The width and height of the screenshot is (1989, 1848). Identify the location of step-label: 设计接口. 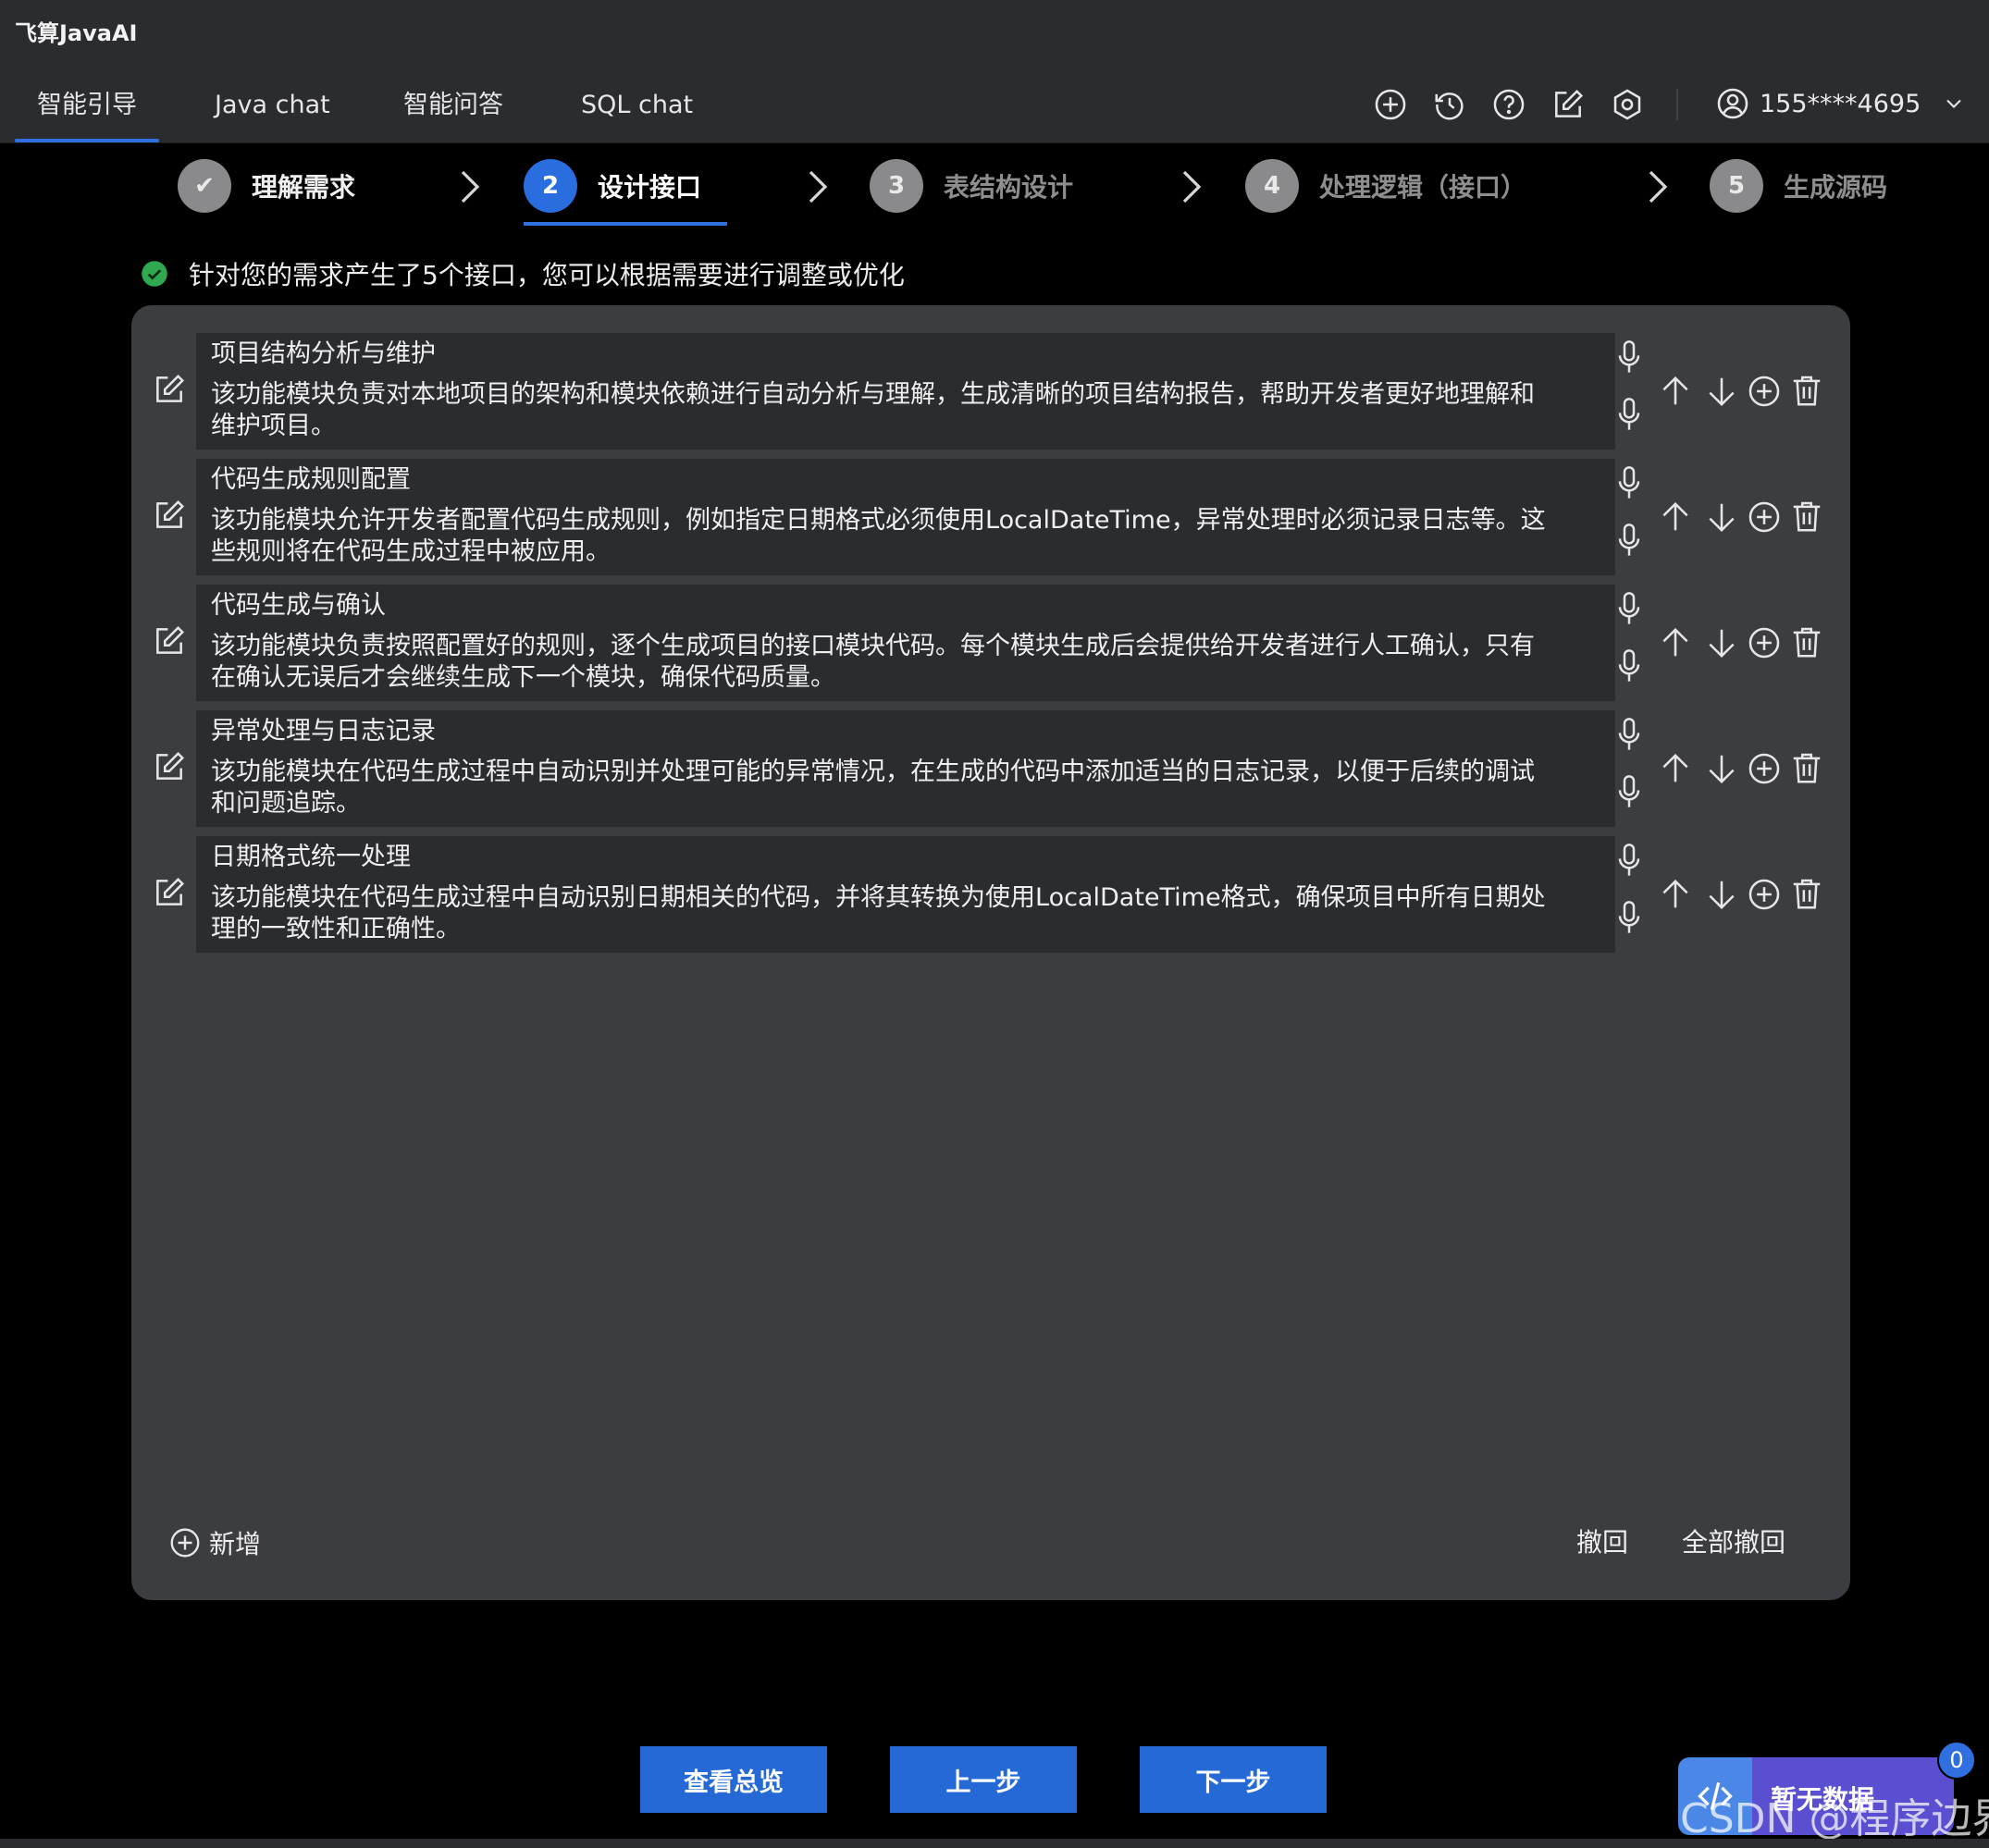
(650, 188).